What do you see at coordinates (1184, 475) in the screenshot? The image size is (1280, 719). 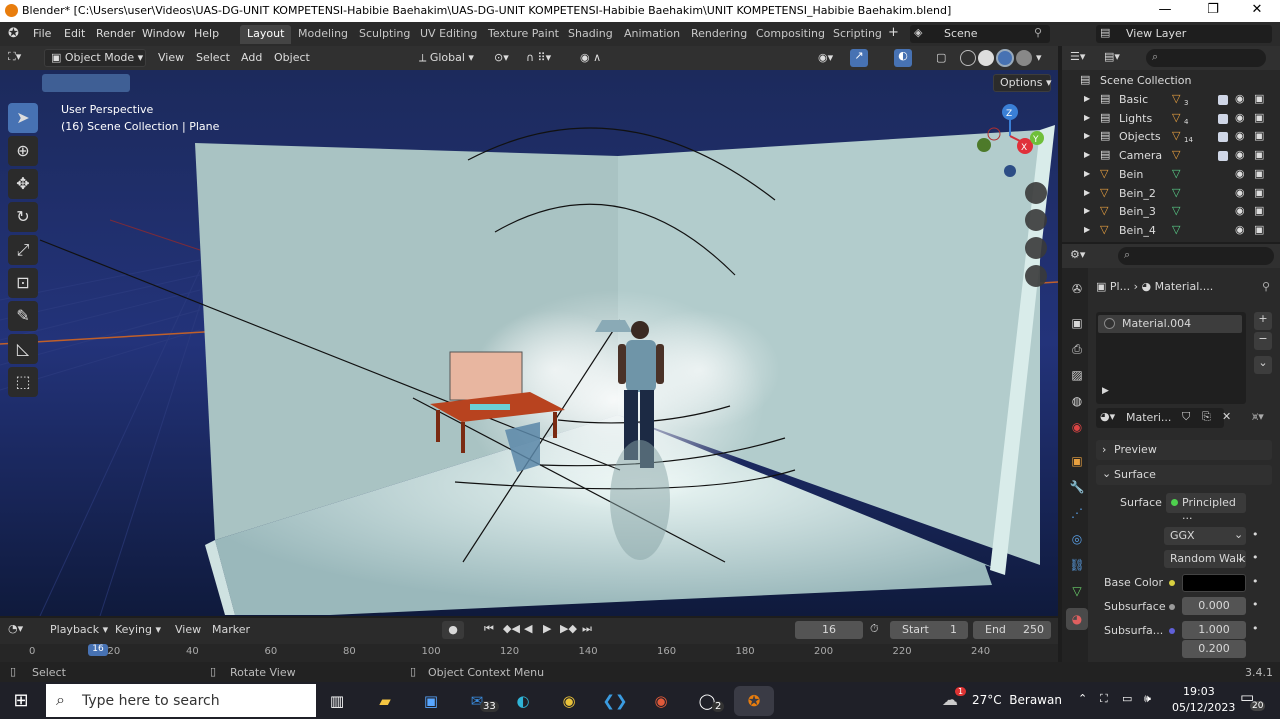 I see `surface-panel-header: ⌄ Surface` at bounding box center [1184, 475].